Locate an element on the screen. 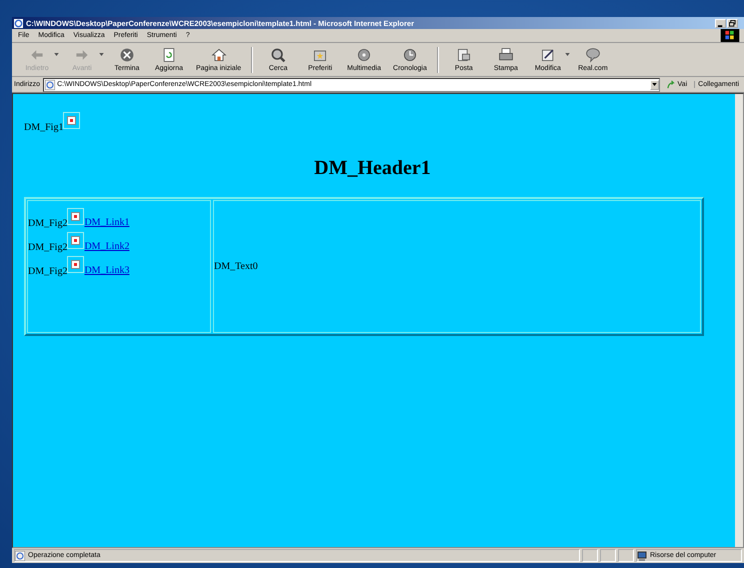 The height and width of the screenshot is (568, 744). figure-label: DM_Fig1 is located at coordinates (44, 127).